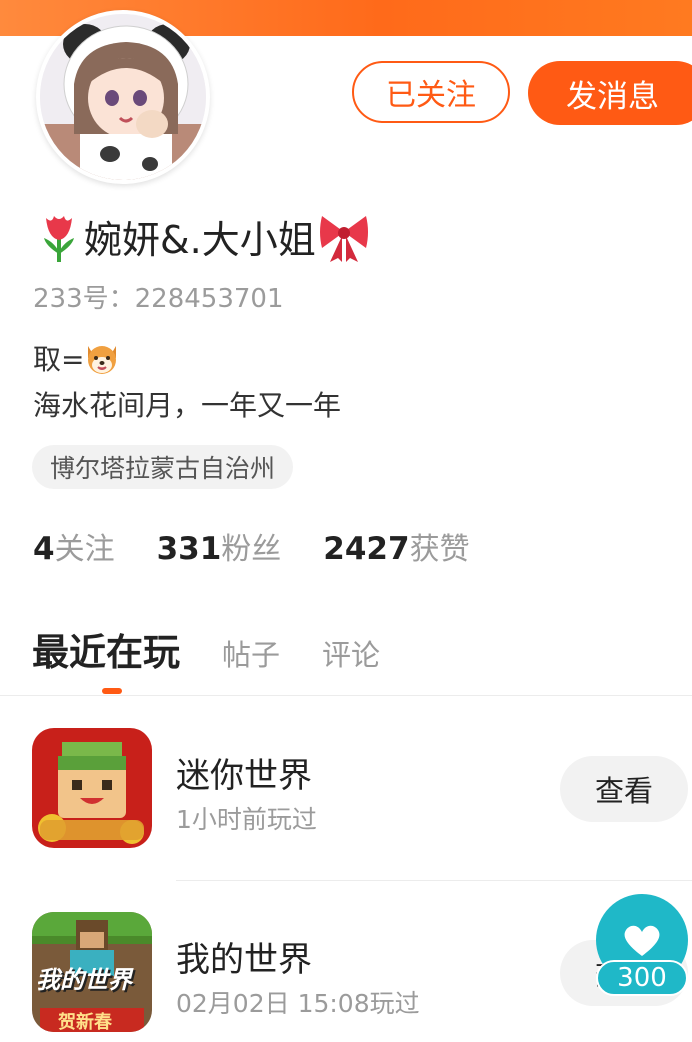  What do you see at coordinates (158, 299) in the screenshot?
I see `user-id: 233号：228453701` at bounding box center [158, 299].